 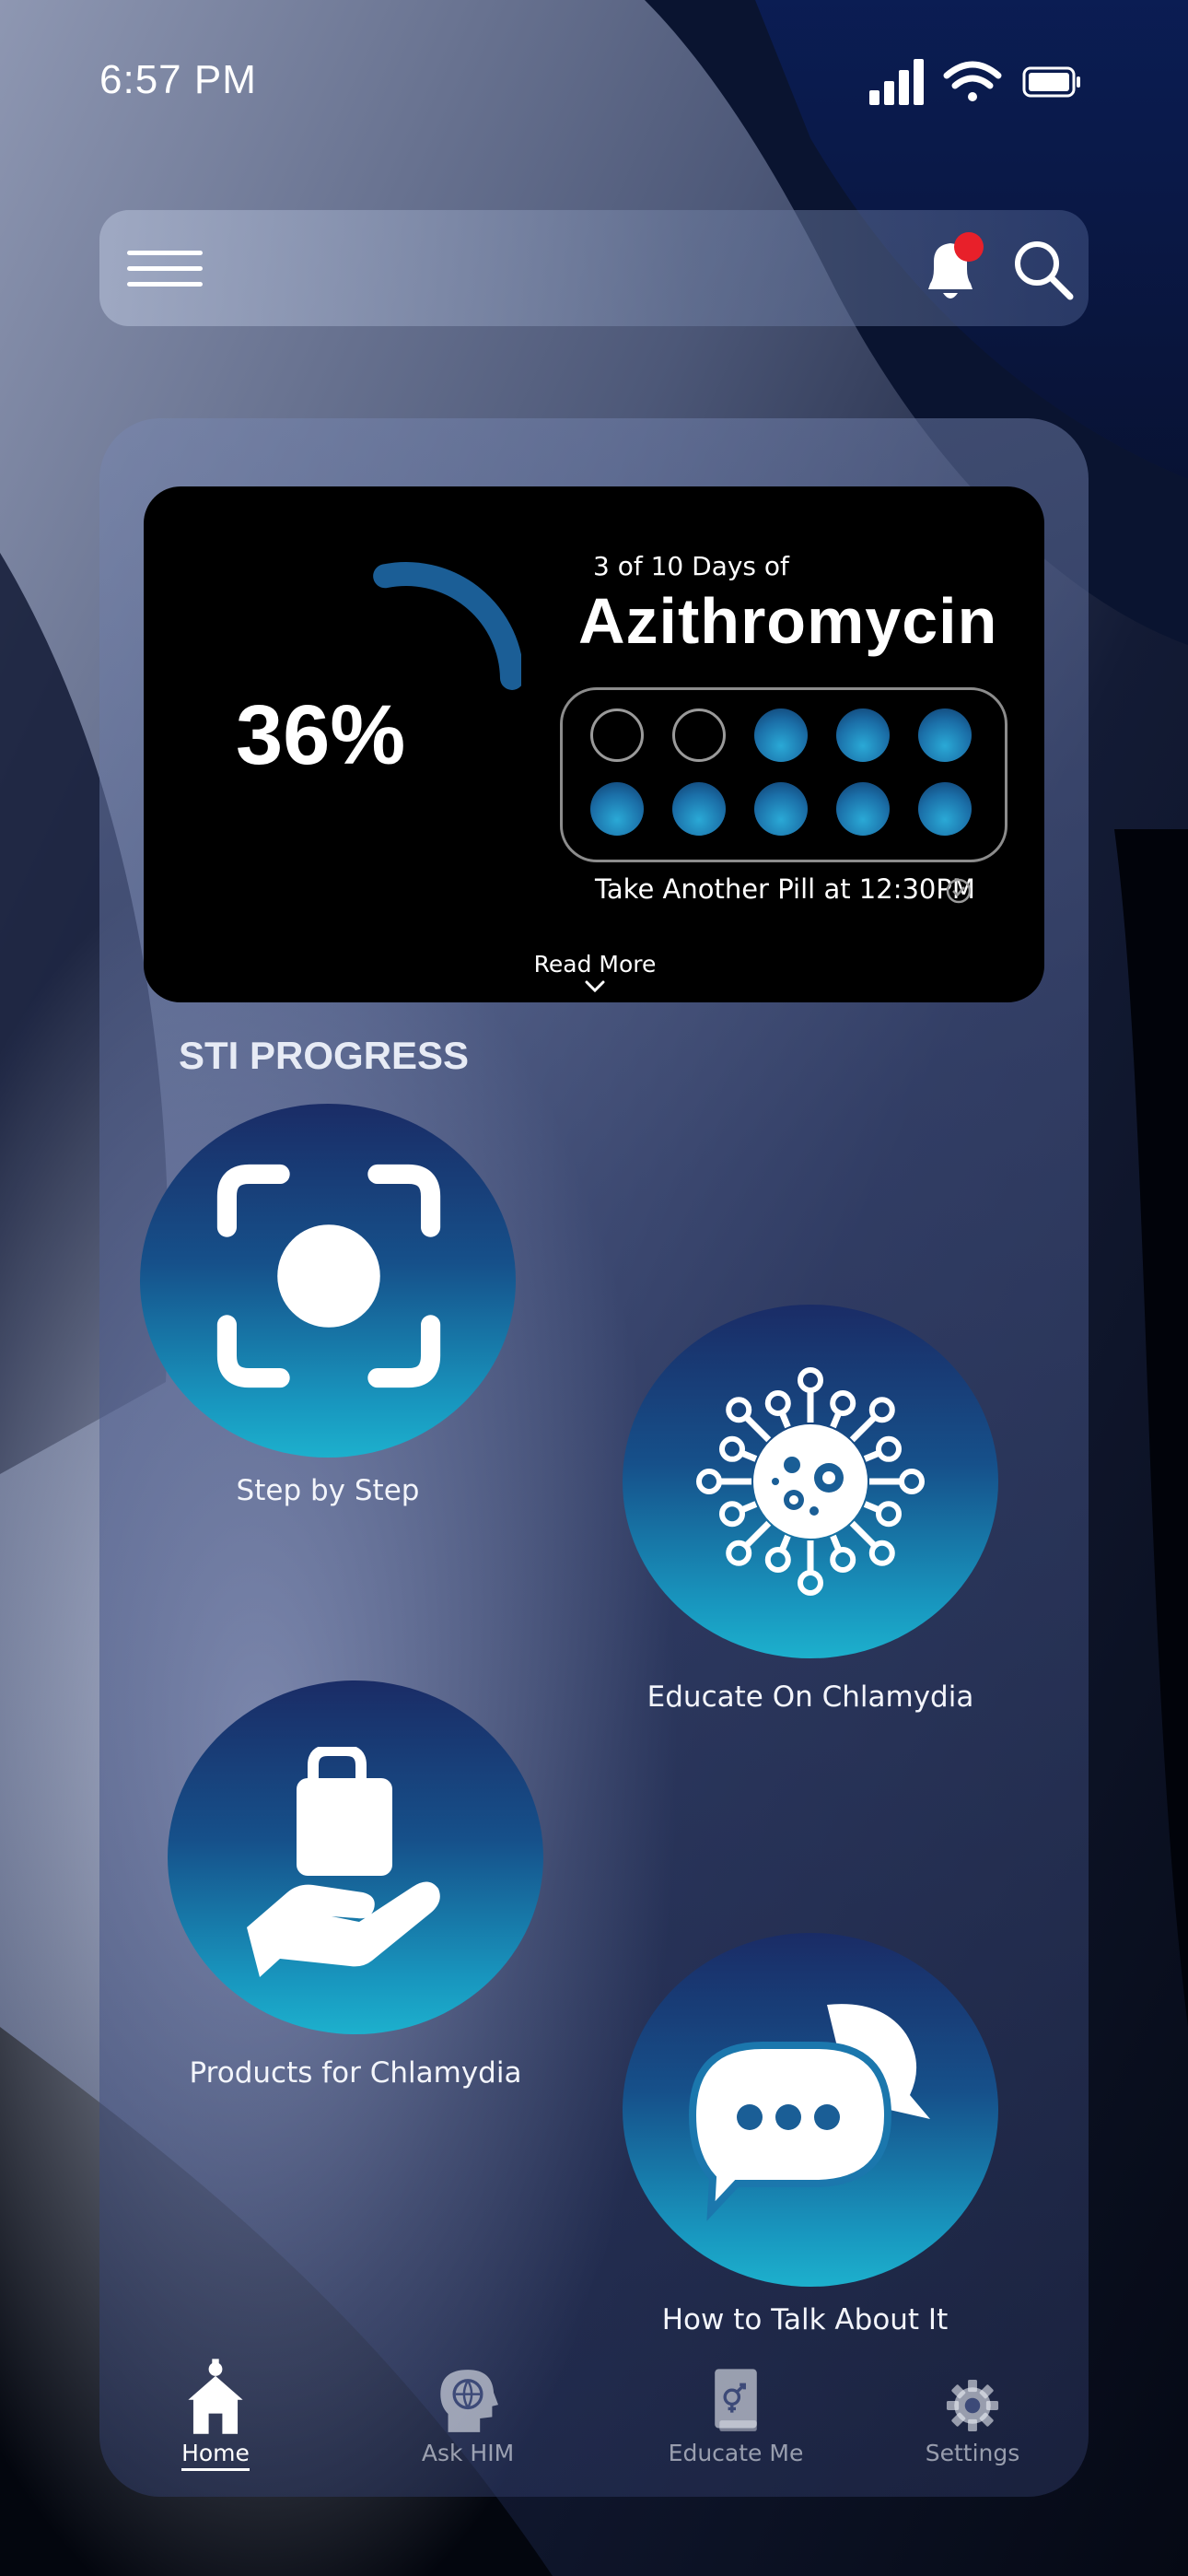 What do you see at coordinates (952, 269) in the screenshot?
I see `notification-bell-icon` at bounding box center [952, 269].